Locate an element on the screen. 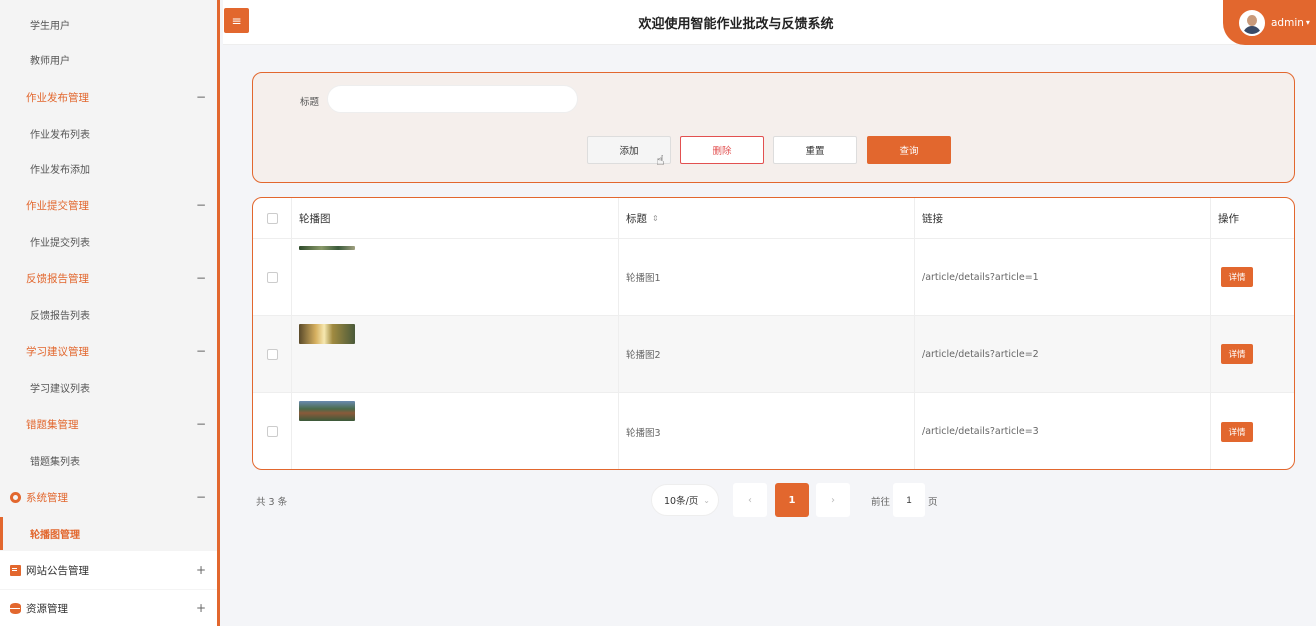  sidebar-group-label: 资源管理 is located at coordinates (47, 608).